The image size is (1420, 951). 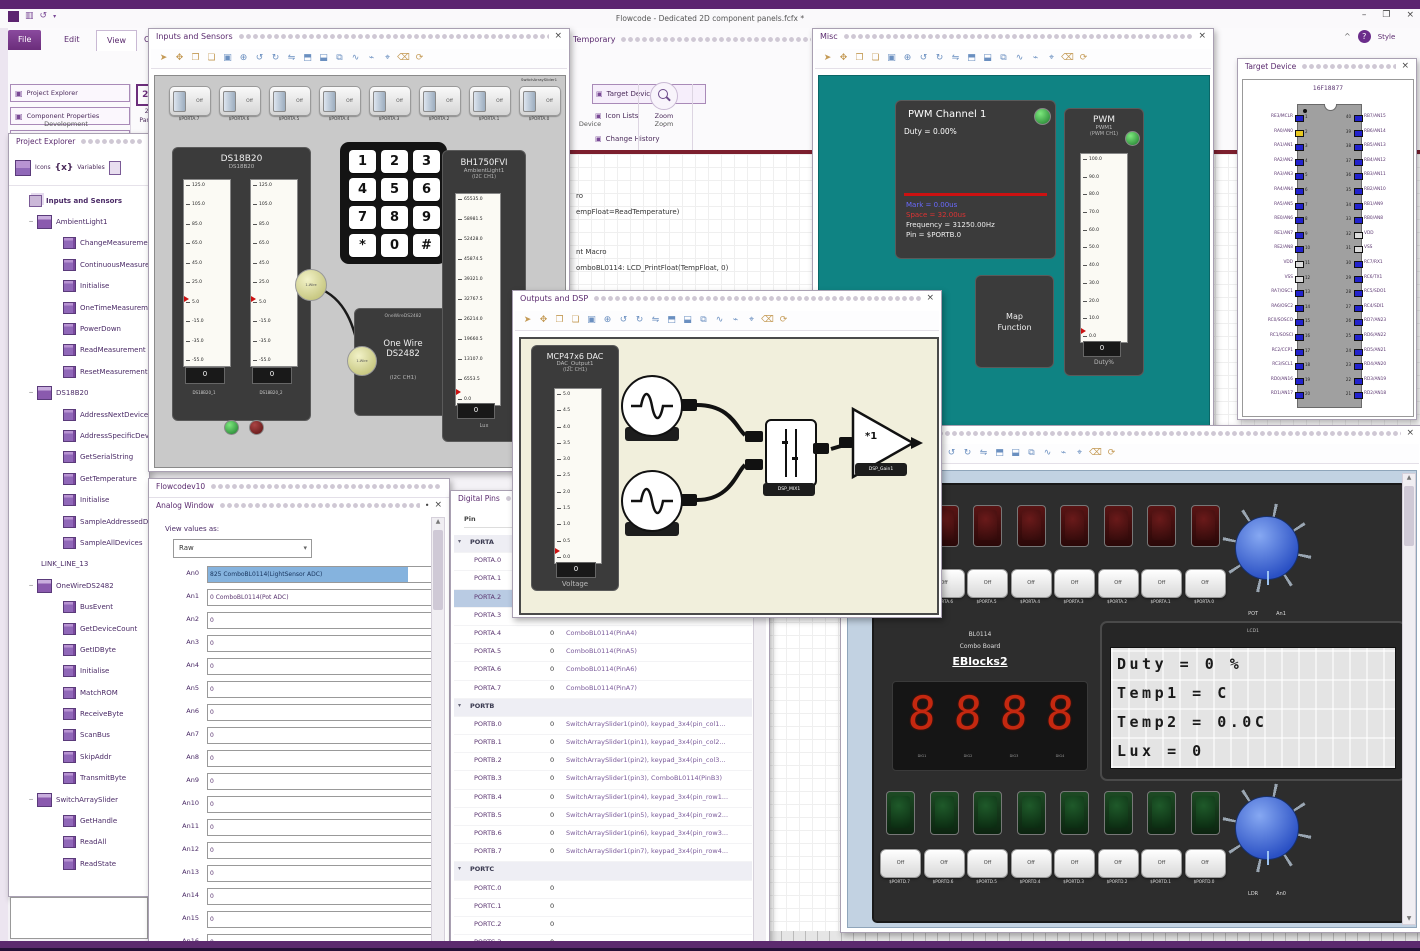 I want to click on toolbar-icon: ⬓, so click(x=323, y=58).